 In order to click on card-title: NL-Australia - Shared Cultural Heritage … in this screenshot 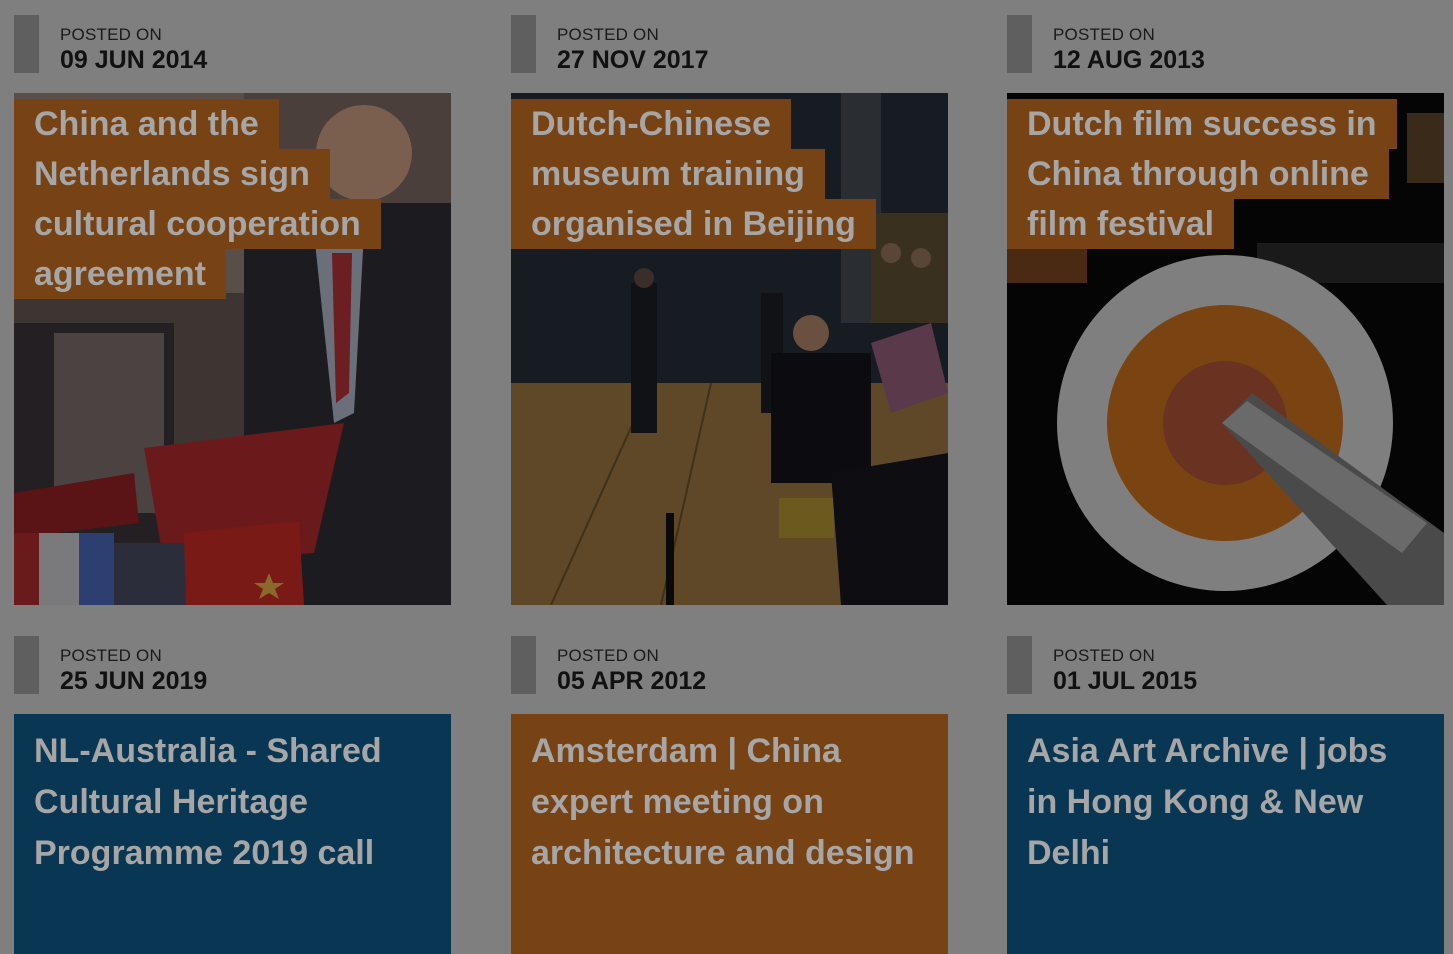, I will do `click(232, 802)`.